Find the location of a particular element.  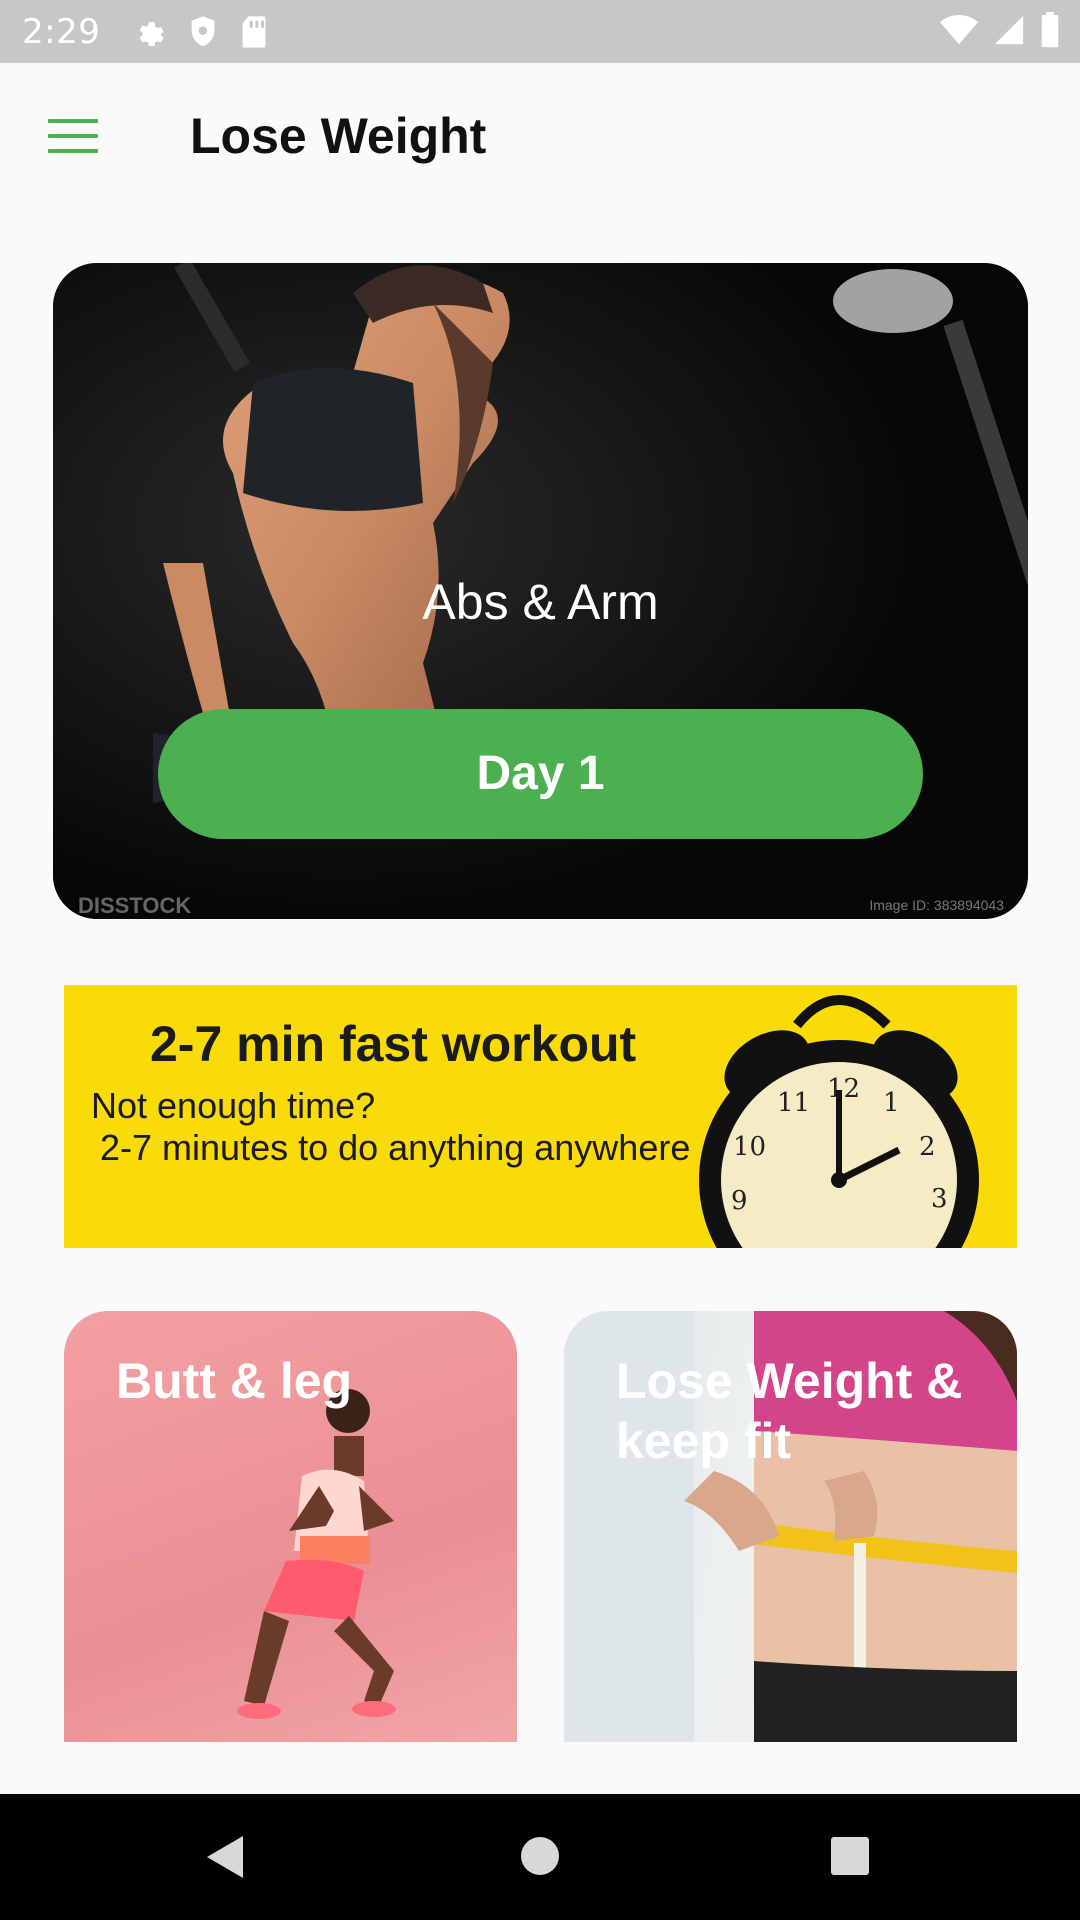

home-circle-icon is located at coordinates (540, 1856).